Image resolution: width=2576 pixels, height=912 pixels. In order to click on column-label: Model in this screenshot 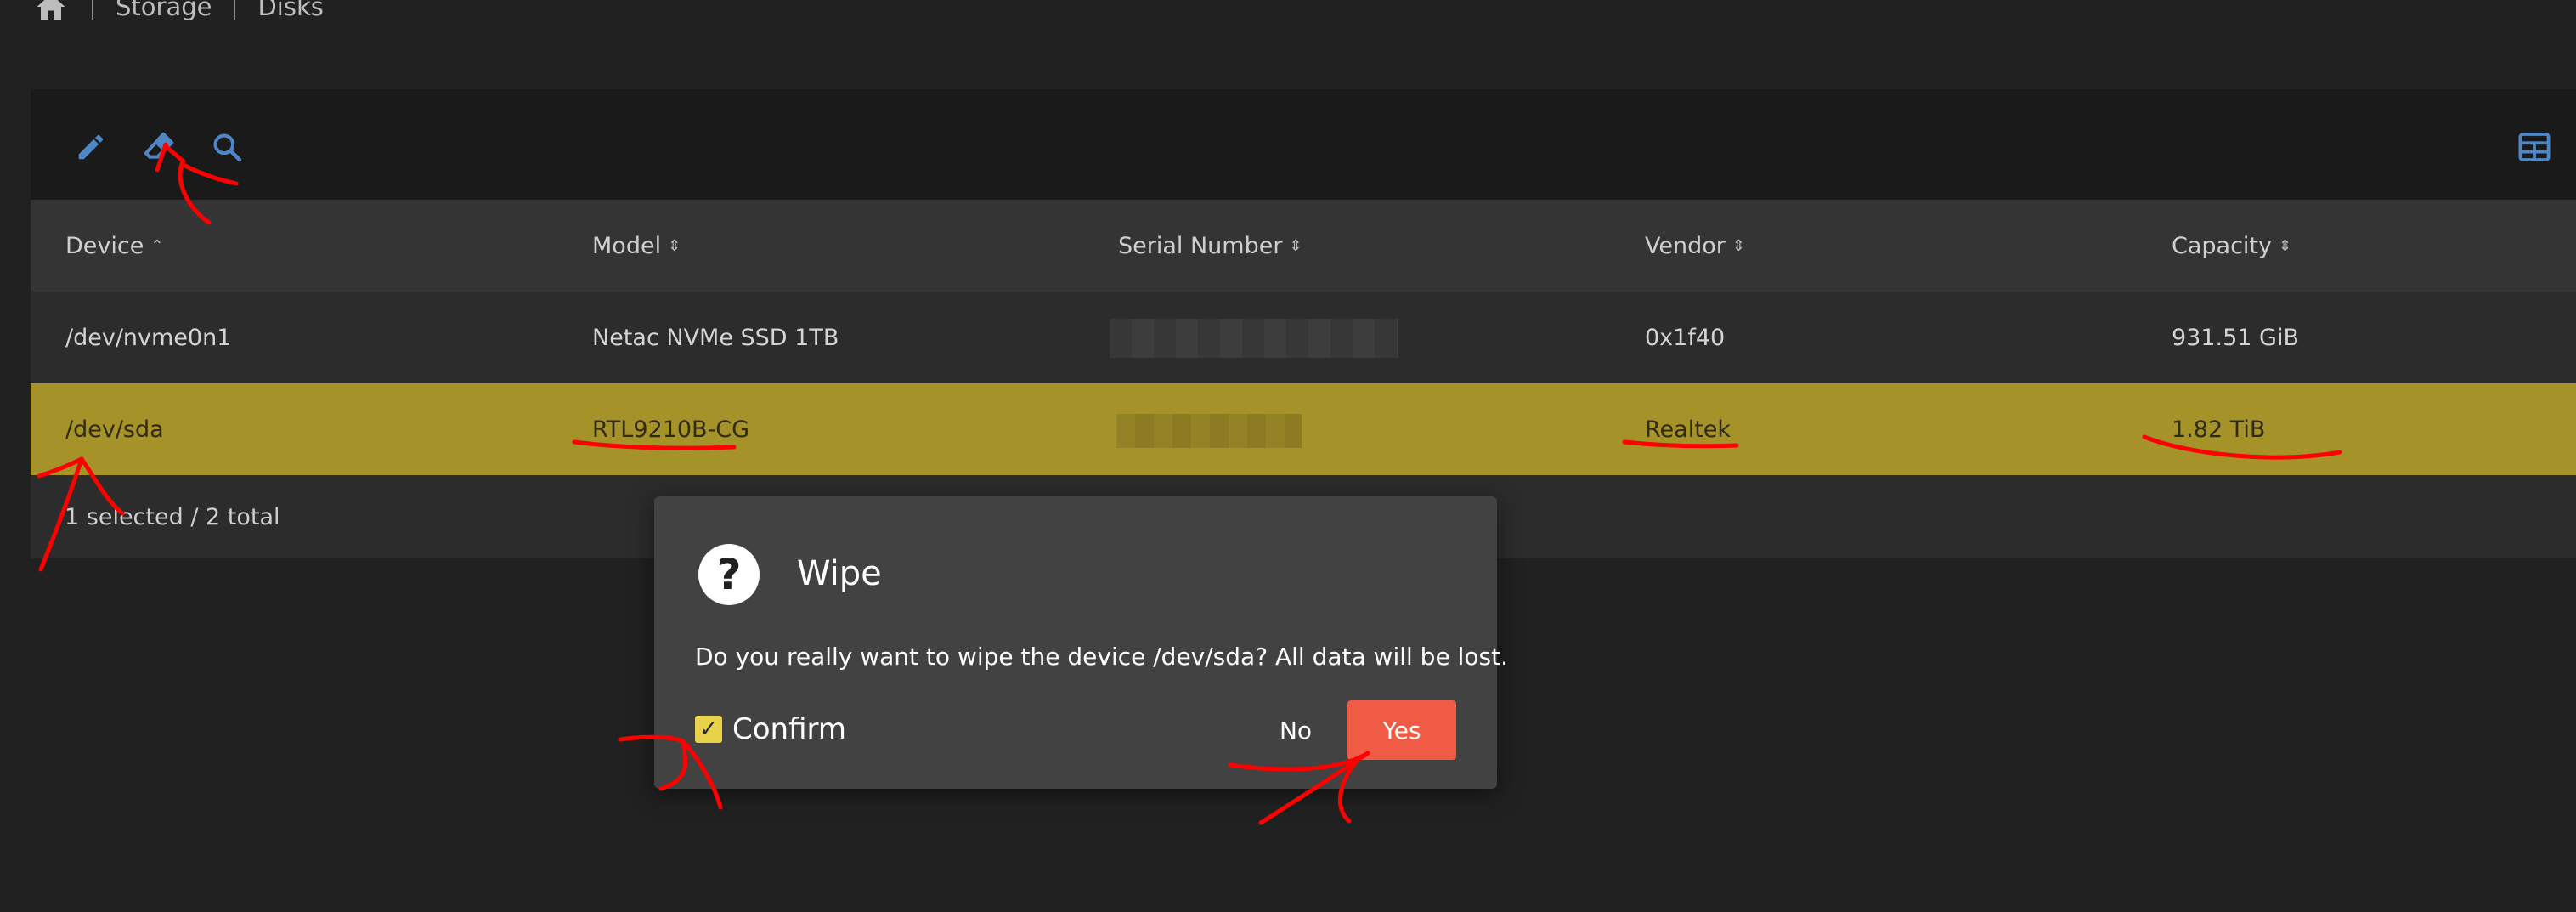, I will do `click(627, 245)`.